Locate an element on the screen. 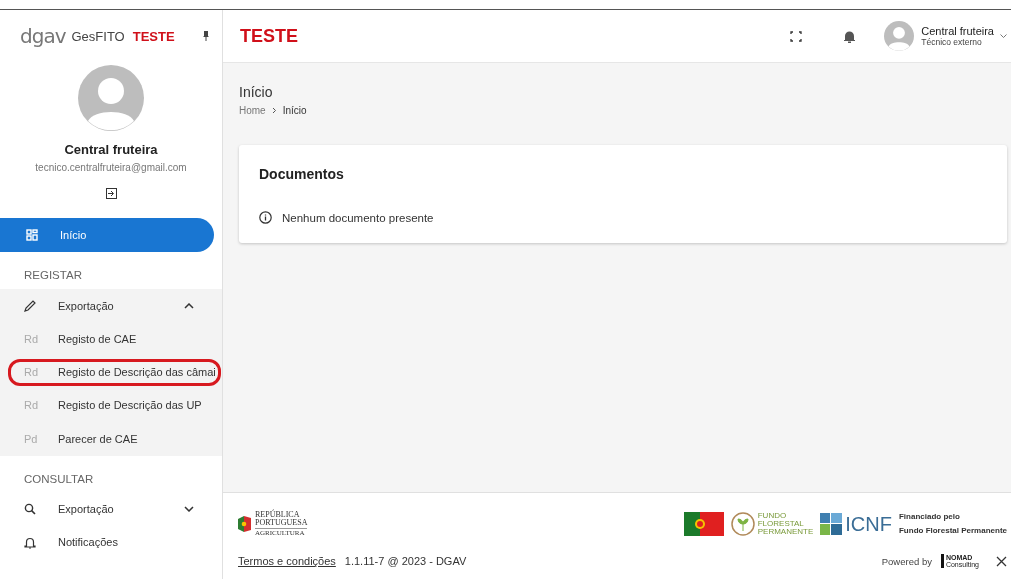 The image size is (1011, 579). empty-message: Nenhum documento presente is located at coordinates (358, 217).